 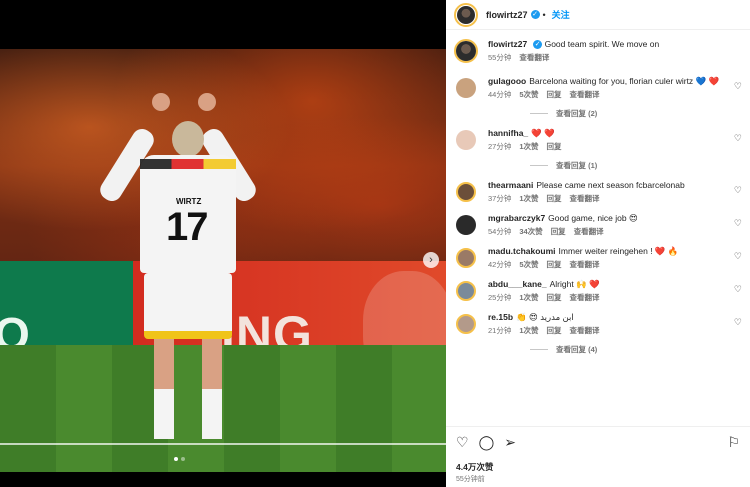 I want to click on comment-text: Please came next season fcbarcelonab, so click(x=610, y=185).